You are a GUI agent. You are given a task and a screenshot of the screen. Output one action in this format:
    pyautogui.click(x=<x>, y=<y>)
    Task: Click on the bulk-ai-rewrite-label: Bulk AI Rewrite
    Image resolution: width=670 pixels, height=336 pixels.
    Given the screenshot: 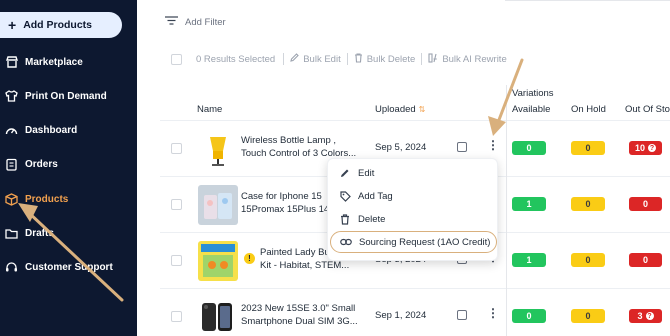 What is the action you would take?
    pyautogui.click(x=474, y=59)
    